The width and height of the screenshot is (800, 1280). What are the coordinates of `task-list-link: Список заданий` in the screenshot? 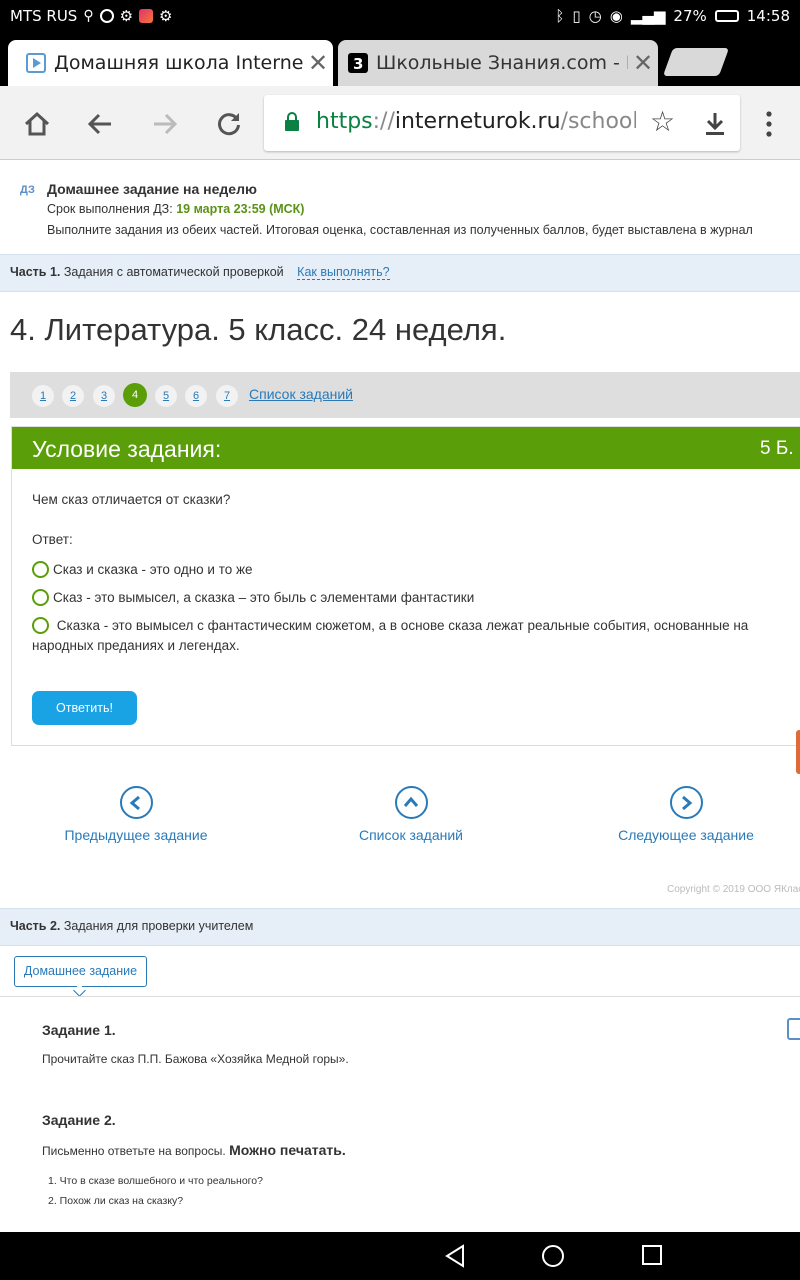 It's located at (301, 394).